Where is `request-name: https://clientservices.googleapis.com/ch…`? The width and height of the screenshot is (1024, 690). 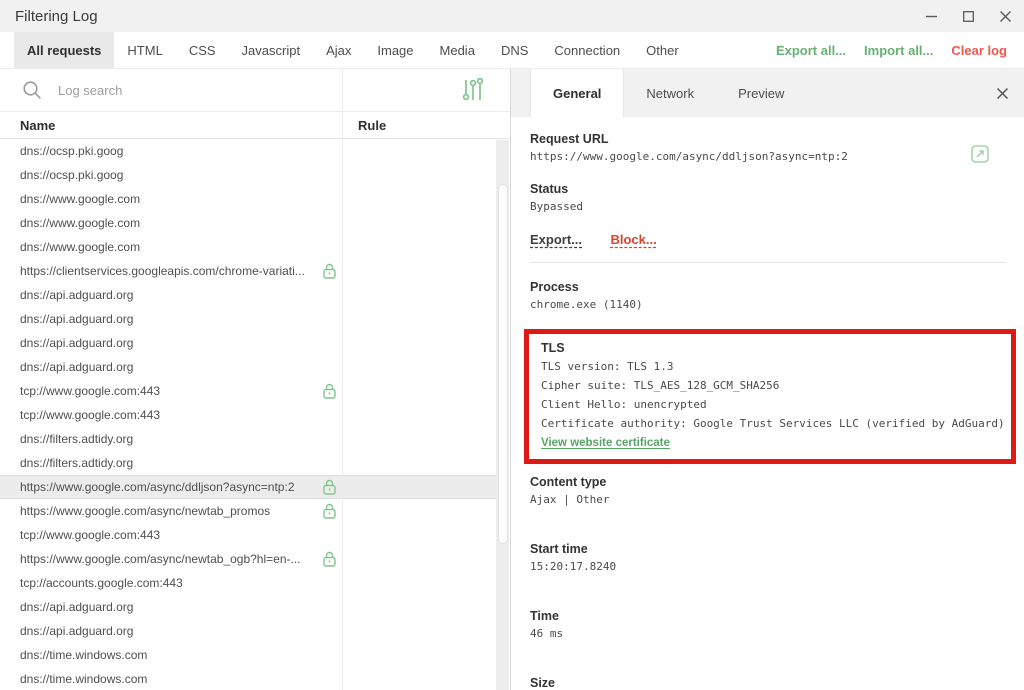 request-name: https://clientservices.googleapis.com/ch… is located at coordinates (162, 271).